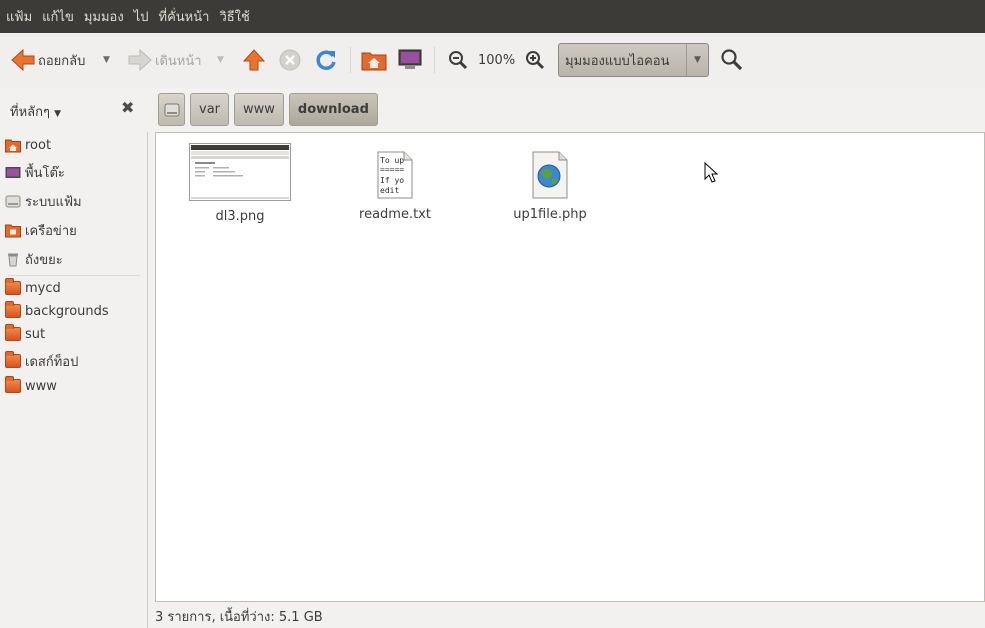 The image size is (985, 628). I want to click on back-history-dropdown: ▼, so click(106, 60).